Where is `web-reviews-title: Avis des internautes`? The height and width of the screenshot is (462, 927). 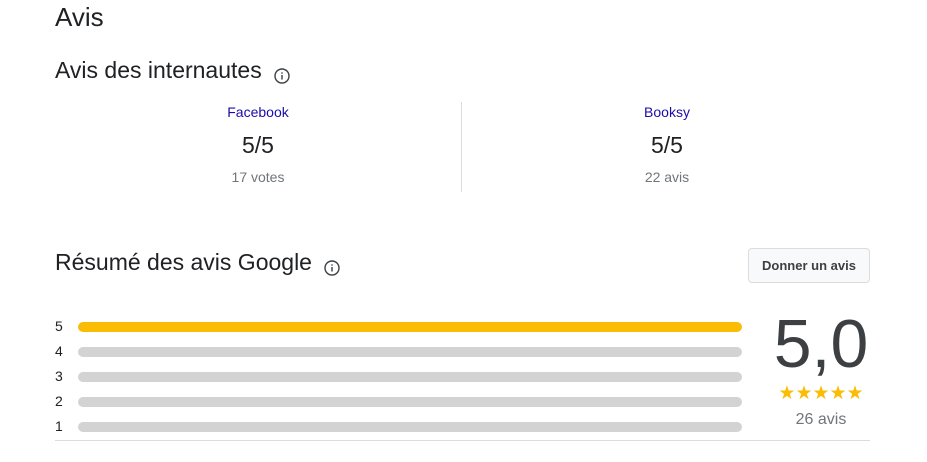
web-reviews-title: Avis des internautes is located at coordinates (172, 70).